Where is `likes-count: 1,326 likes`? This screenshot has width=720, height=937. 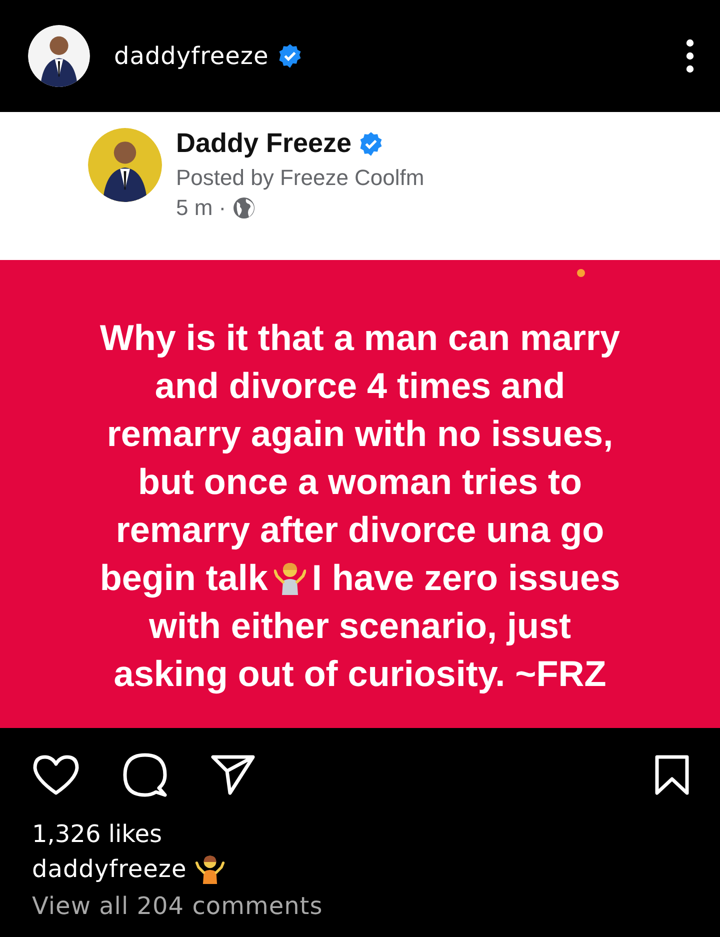
likes-count: 1,326 likes is located at coordinates (361, 834).